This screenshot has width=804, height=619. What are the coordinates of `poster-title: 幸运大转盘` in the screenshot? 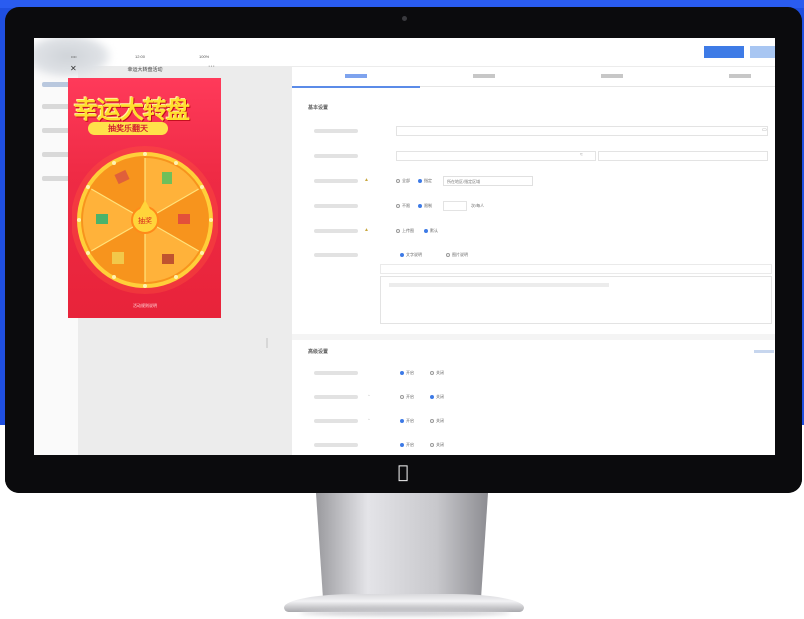 It's located at (132, 110).